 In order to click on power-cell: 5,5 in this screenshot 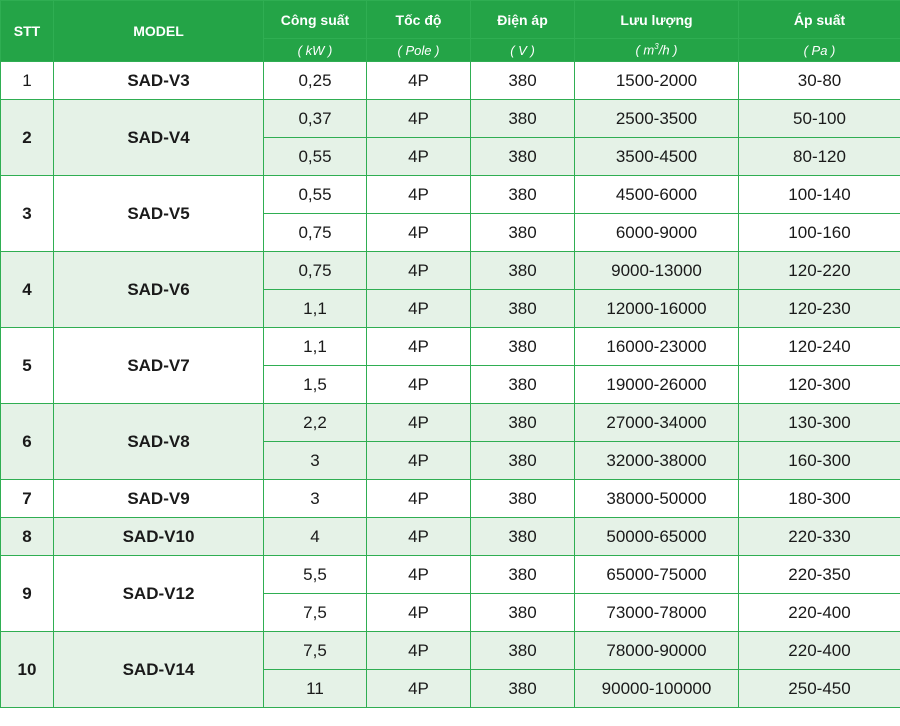, I will do `click(315, 574)`.